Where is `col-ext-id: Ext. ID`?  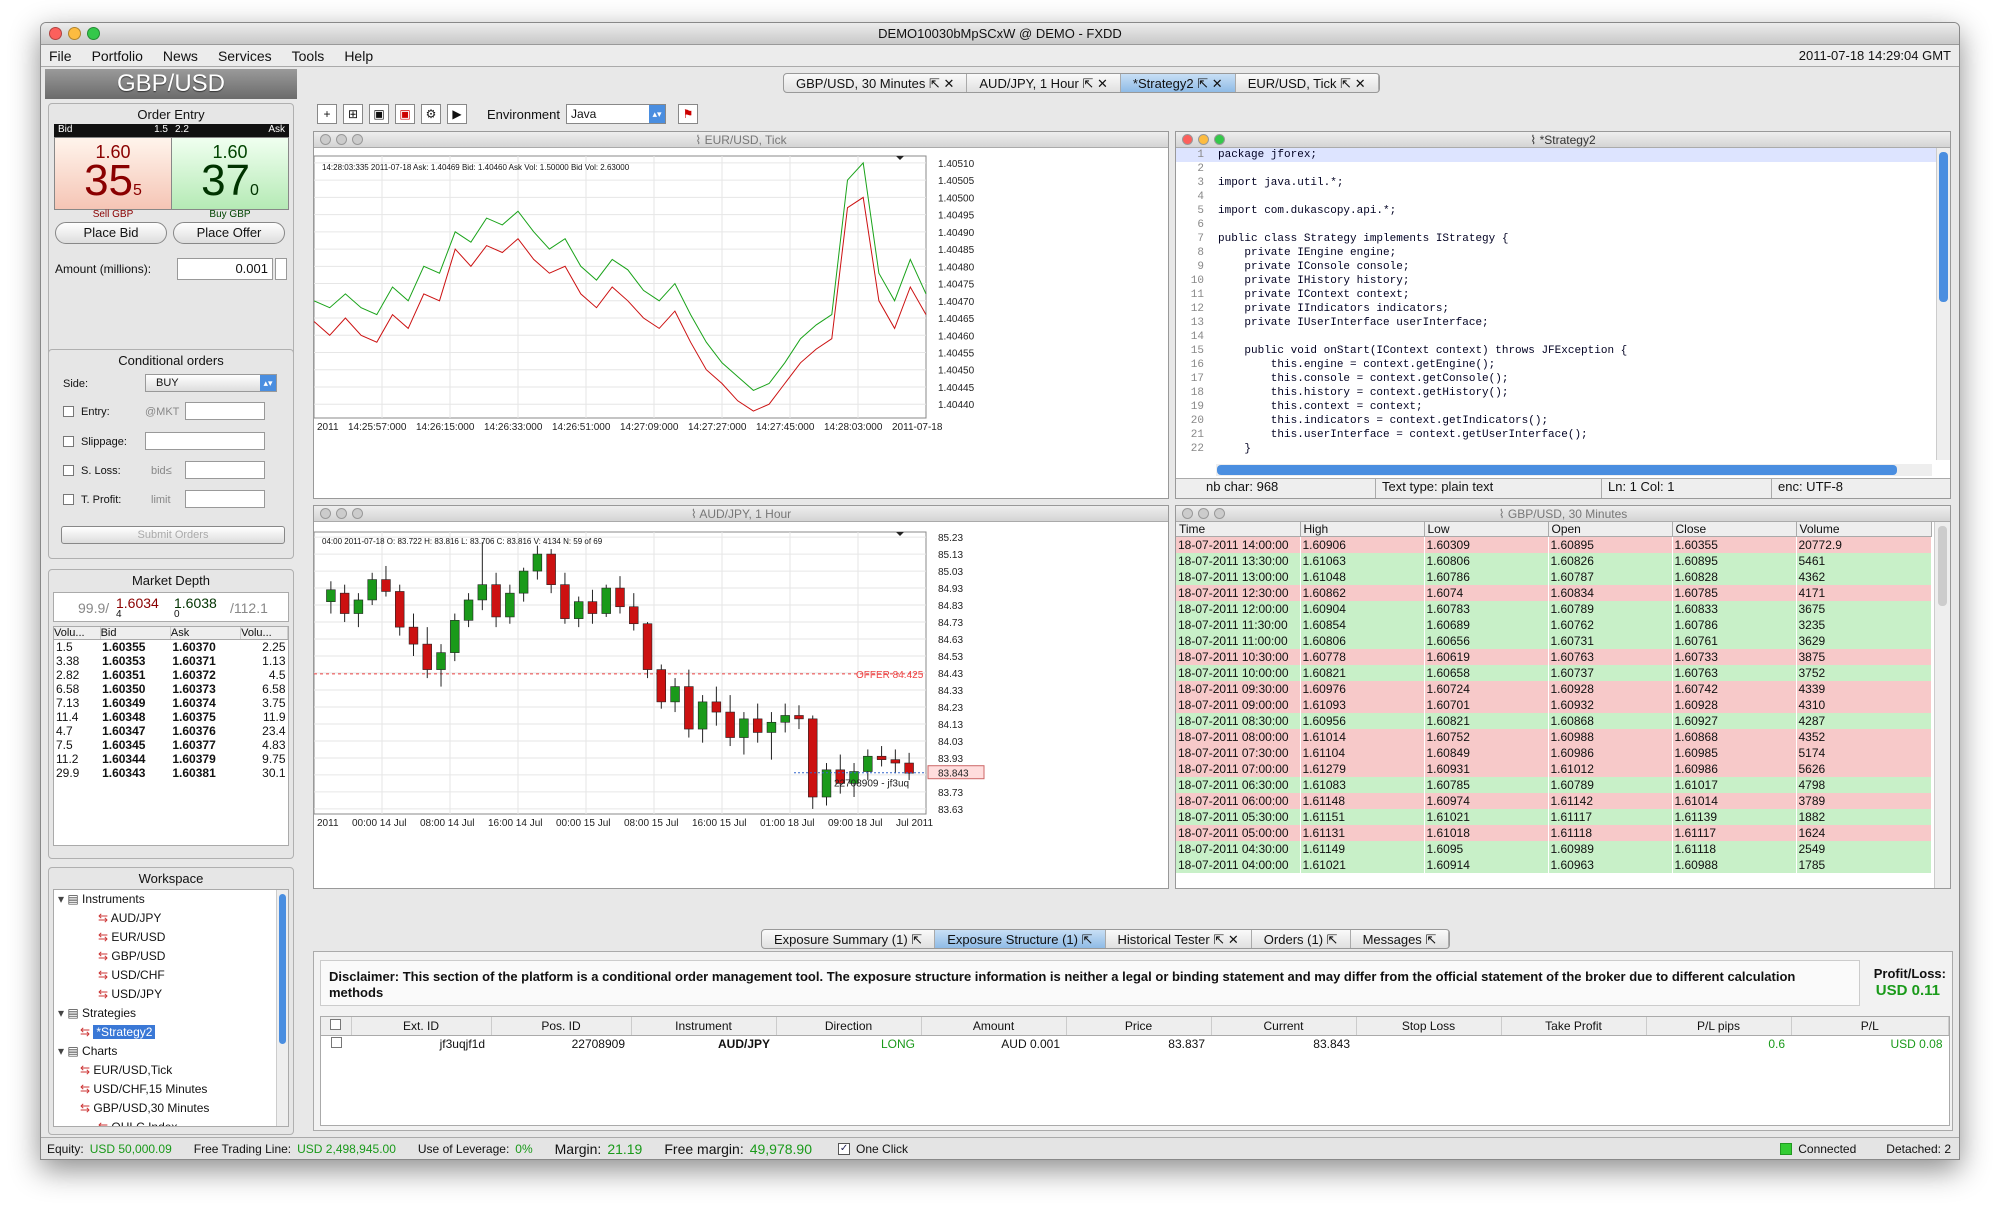 col-ext-id: Ext. ID is located at coordinates (421, 1026).